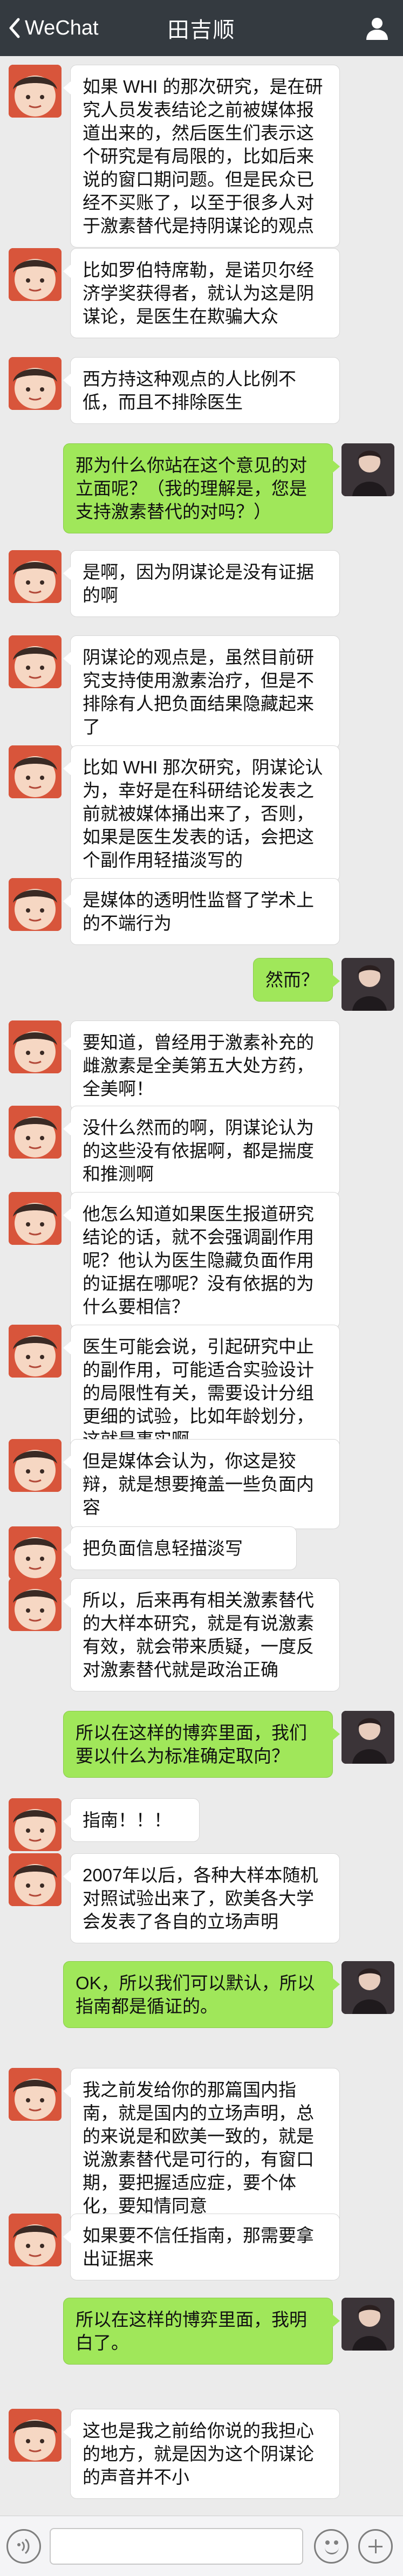  What do you see at coordinates (202, 692) in the screenshot?
I see `received-message-bubble: 阴谋论的观点是，虽然目前研究支持使用激素治疗，但是不排除有人把负面结果隐藏起来了` at bounding box center [202, 692].